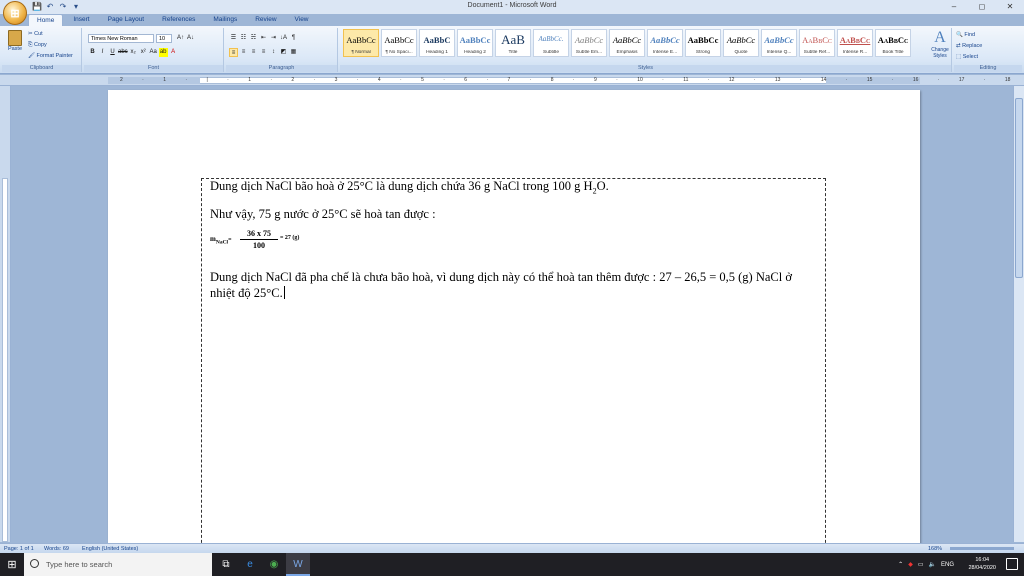  What do you see at coordinates (627, 43) in the screenshot?
I see `style-emphasis: AaBbCc Emphasis` at bounding box center [627, 43].